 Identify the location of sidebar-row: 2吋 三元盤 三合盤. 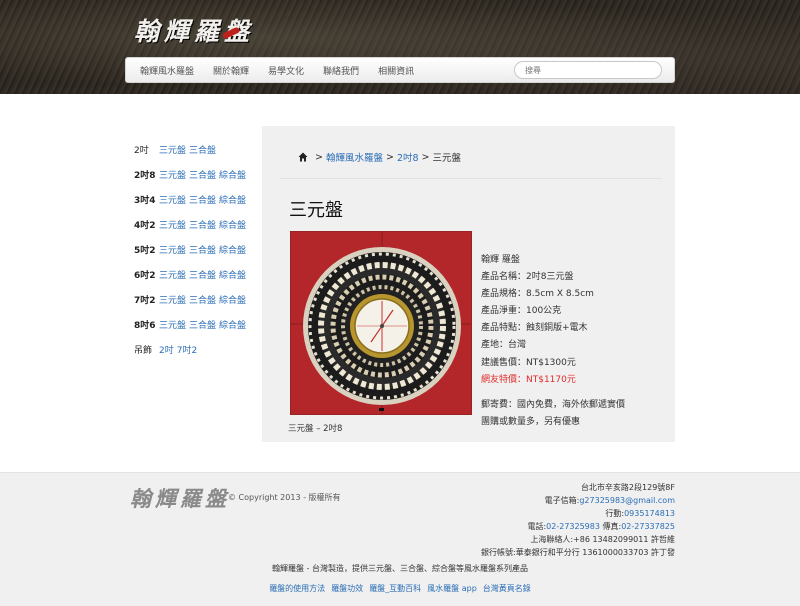
(175, 149).